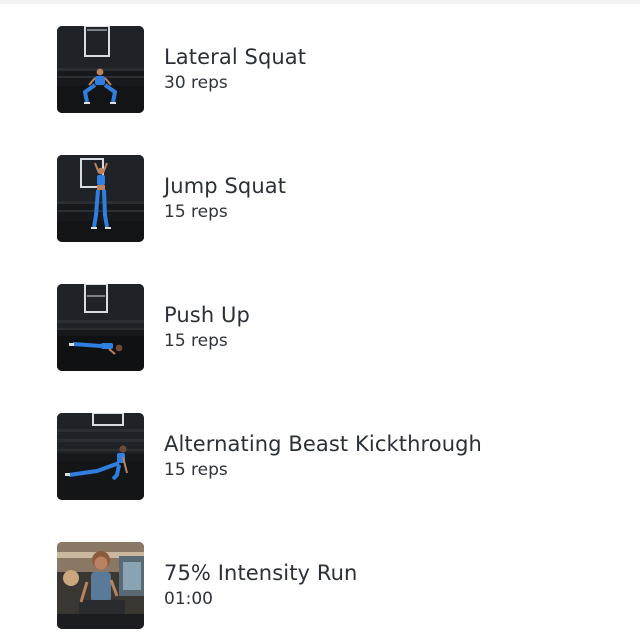  Describe the element at coordinates (261, 573) in the screenshot. I see `exercise-name: 75% Intensity Run` at that location.